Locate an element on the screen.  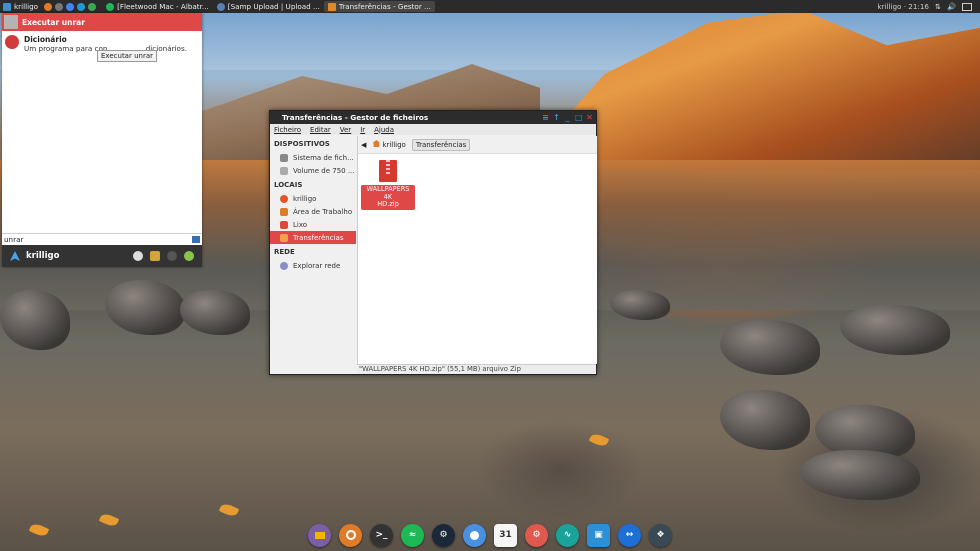
zip-file-icon is located at coordinates (388, 171).